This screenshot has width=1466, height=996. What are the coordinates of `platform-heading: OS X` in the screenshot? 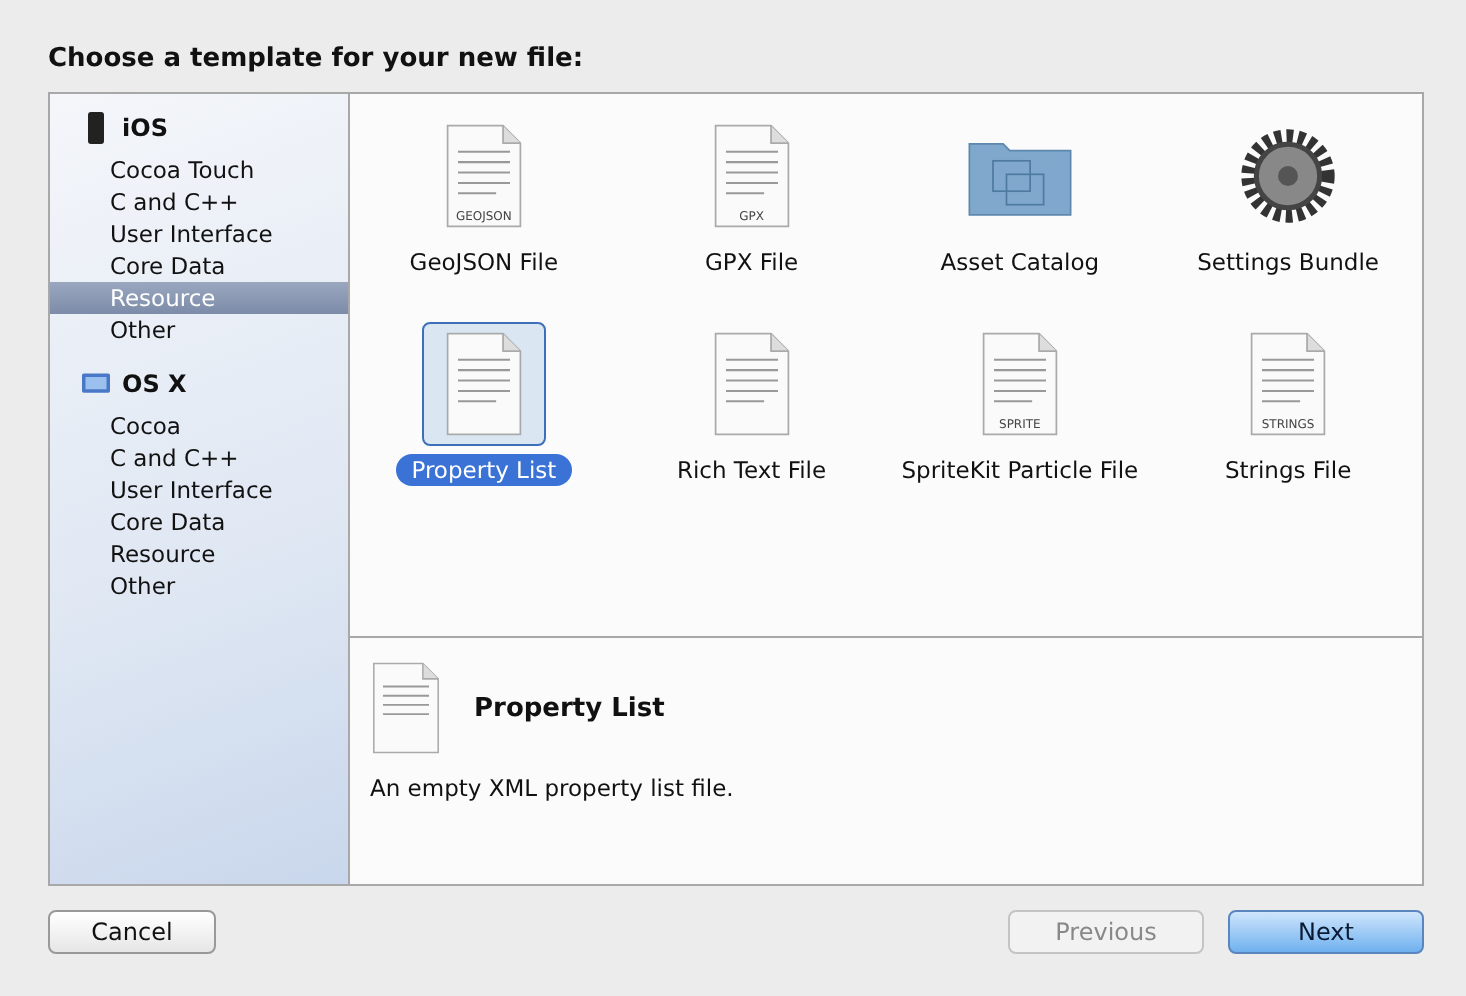 It's located at (154, 384).